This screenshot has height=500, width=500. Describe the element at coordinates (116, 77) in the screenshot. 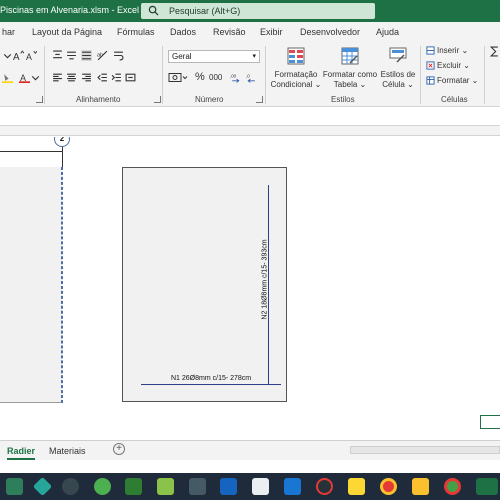

I see `increase-indent-icon` at that location.